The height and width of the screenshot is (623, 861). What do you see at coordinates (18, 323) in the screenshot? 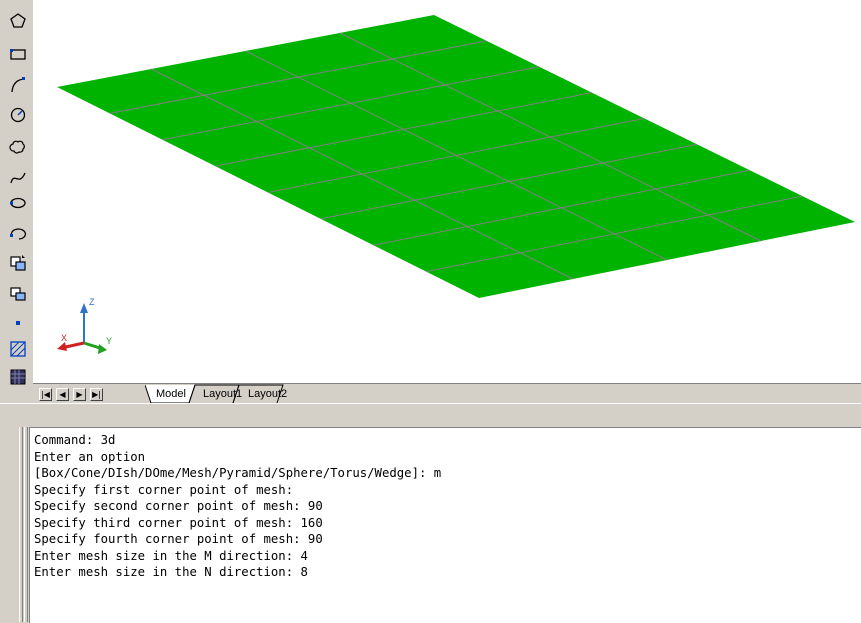
I see `point-icon` at bounding box center [18, 323].